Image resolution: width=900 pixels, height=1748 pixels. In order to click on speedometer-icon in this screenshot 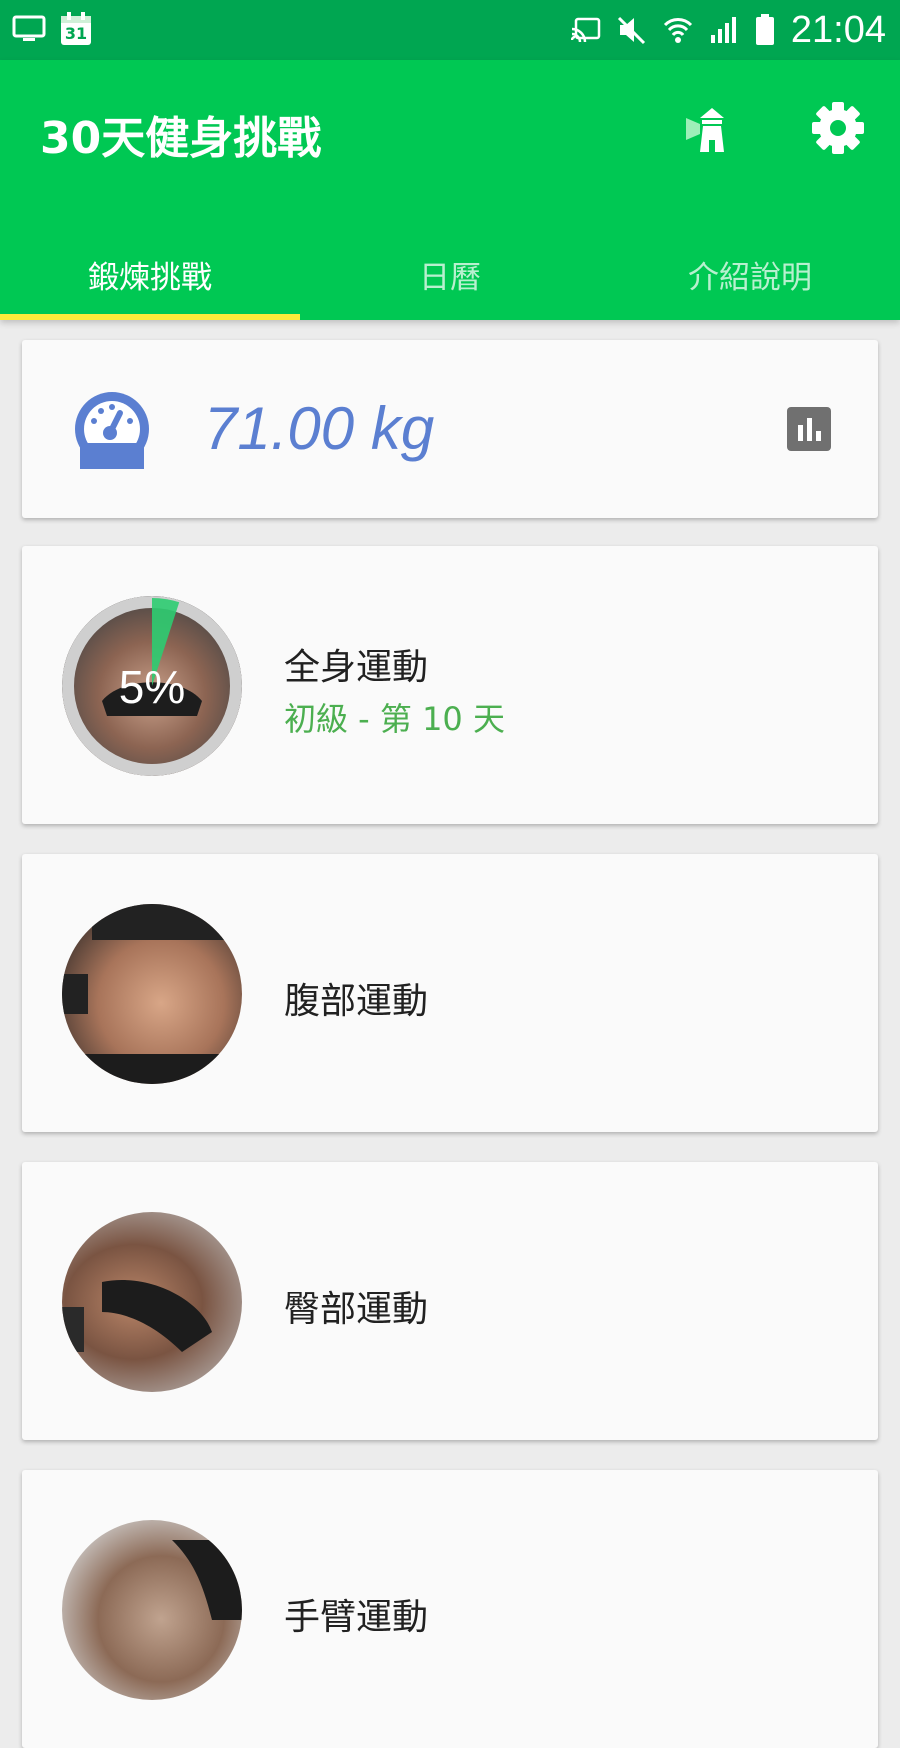, I will do `click(112, 430)`.